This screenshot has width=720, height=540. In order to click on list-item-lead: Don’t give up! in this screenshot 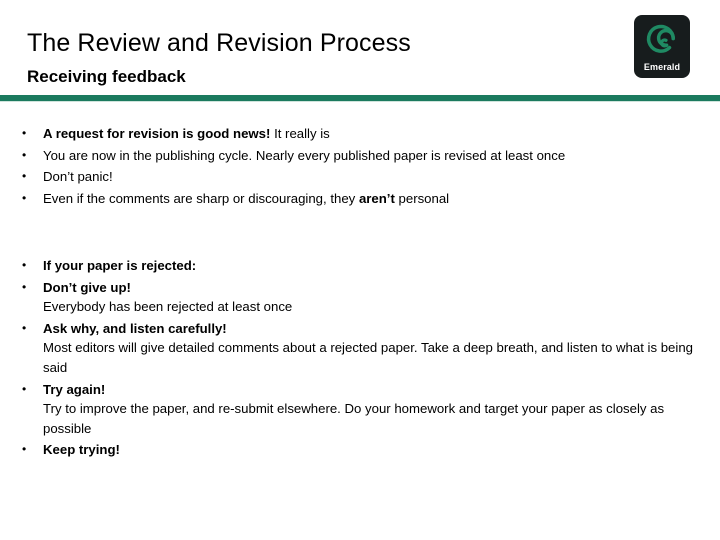, I will do `click(87, 287)`.